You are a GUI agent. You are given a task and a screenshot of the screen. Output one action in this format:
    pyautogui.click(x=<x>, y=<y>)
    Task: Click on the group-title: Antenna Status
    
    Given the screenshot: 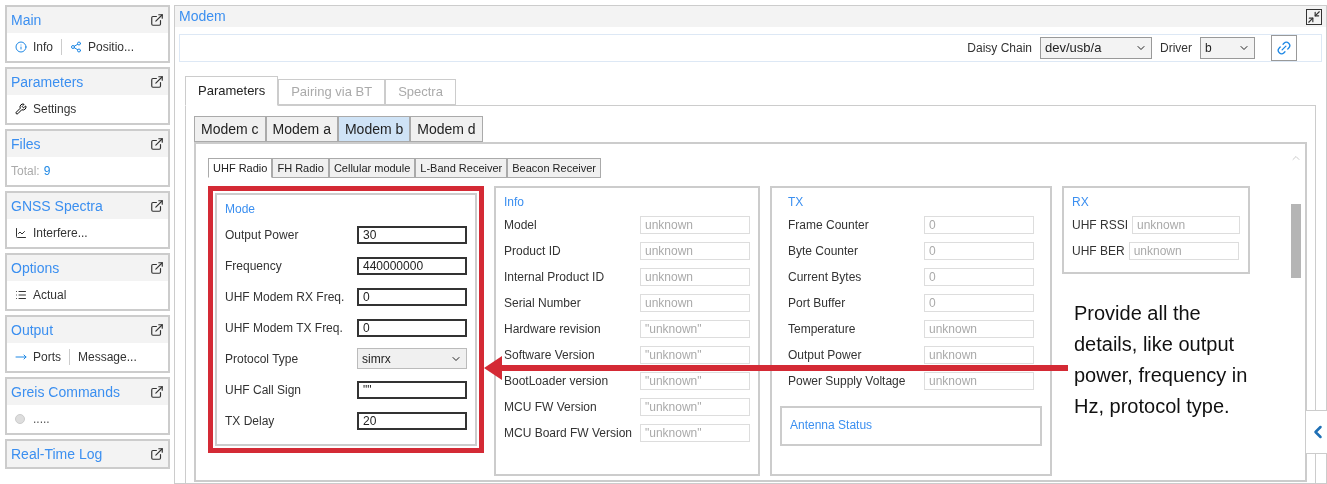 What is the action you would take?
    pyautogui.click(x=831, y=425)
    